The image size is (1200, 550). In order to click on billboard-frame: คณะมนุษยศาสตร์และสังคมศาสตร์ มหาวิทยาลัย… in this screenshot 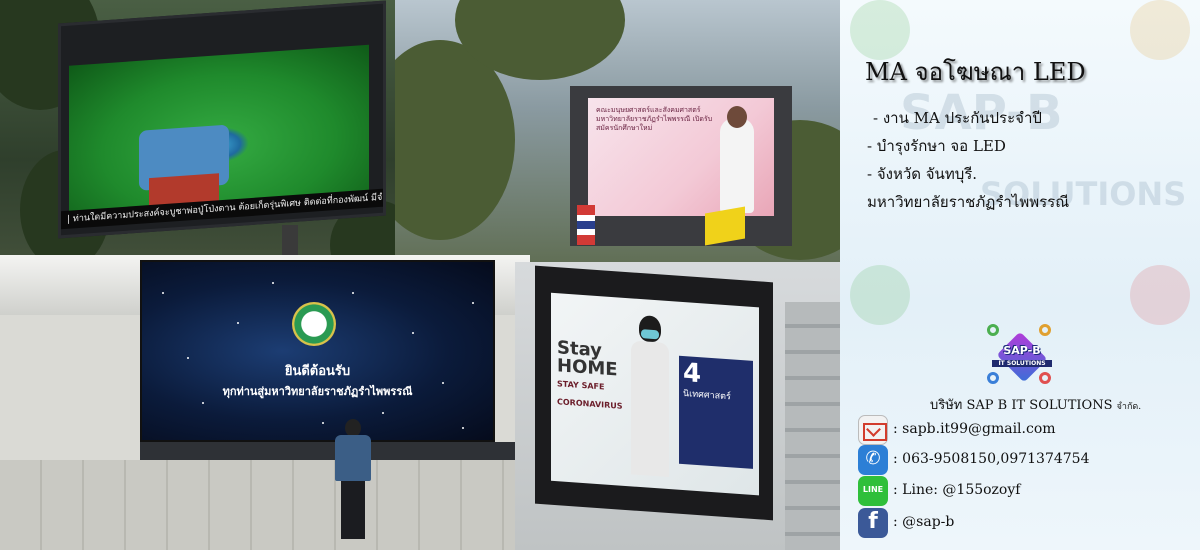, I will do `click(681, 166)`.